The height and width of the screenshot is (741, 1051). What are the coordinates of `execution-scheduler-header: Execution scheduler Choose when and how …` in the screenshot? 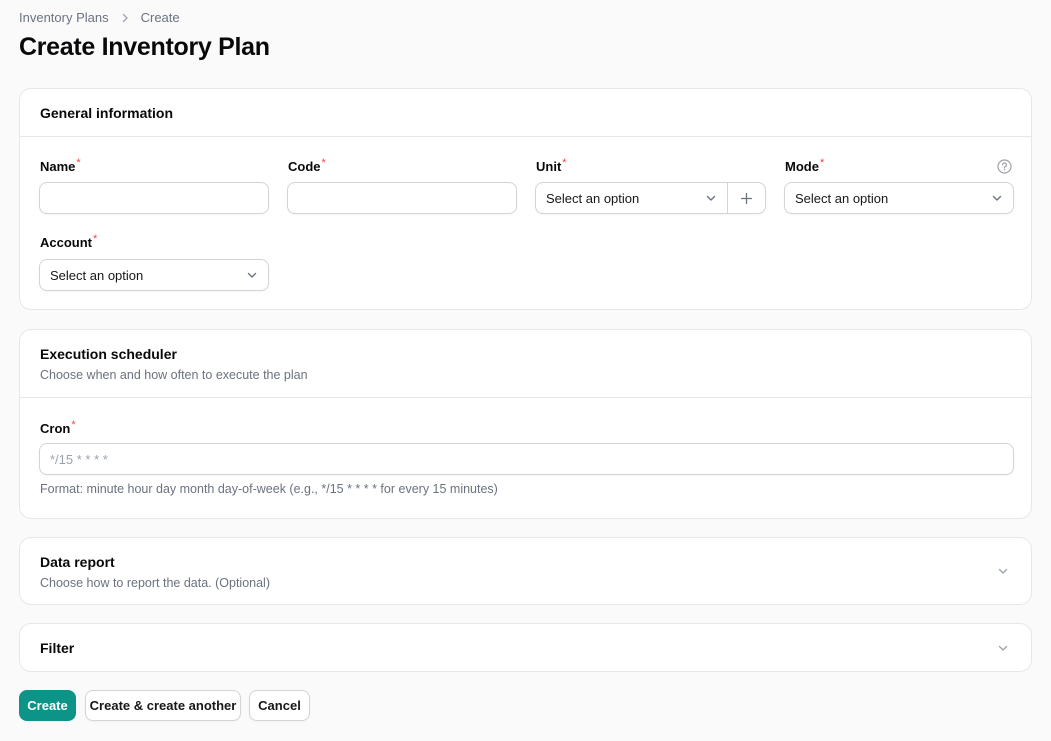 It's located at (525, 364).